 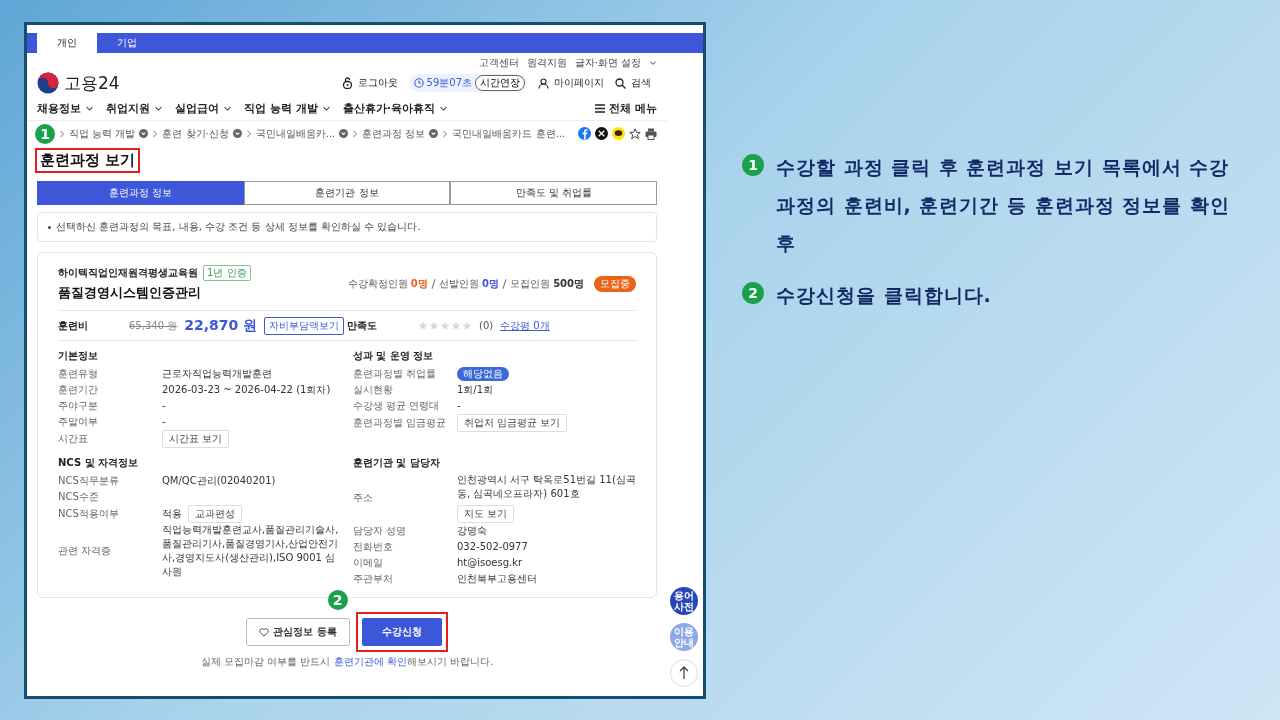 What do you see at coordinates (219, 481) in the screenshot?
I see `field-value: QM/QC관리(02040201)` at bounding box center [219, 481].